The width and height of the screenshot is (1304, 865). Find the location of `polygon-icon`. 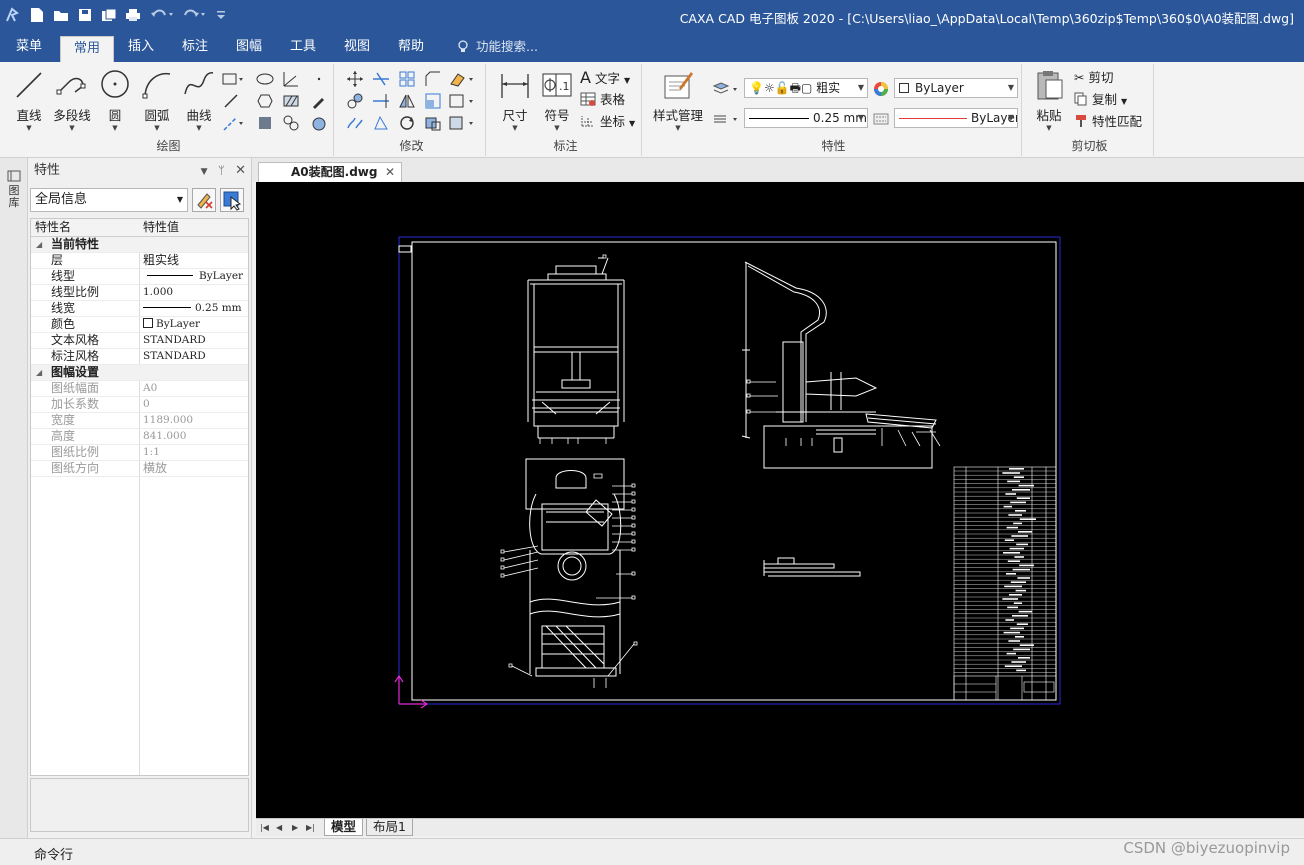

polygon-icon is located at coordinates (265, 101).